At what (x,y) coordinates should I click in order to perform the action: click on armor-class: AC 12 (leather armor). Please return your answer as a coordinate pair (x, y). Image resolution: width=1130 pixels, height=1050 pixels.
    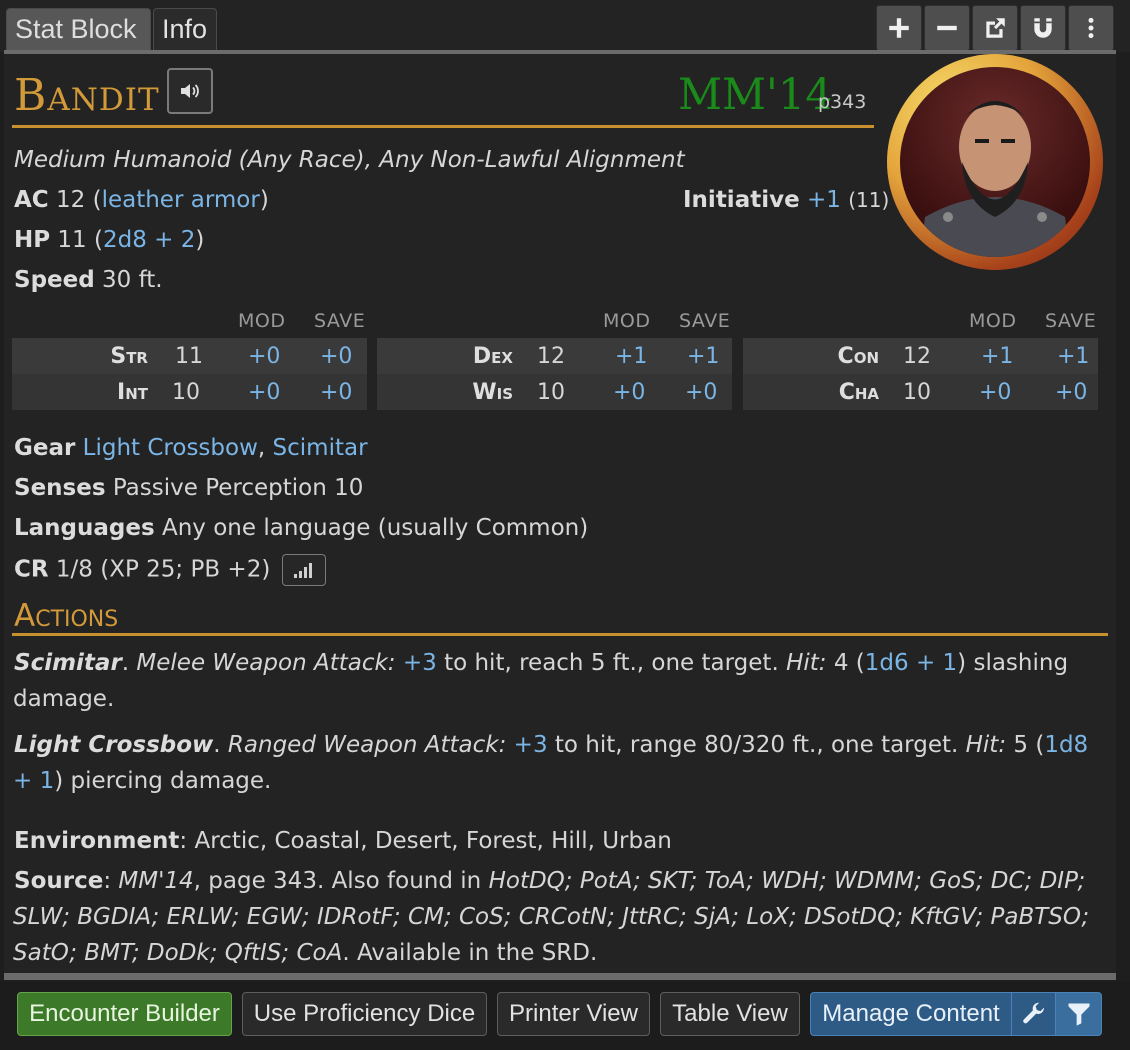
    Looking at the image, I should click on (141, 200).